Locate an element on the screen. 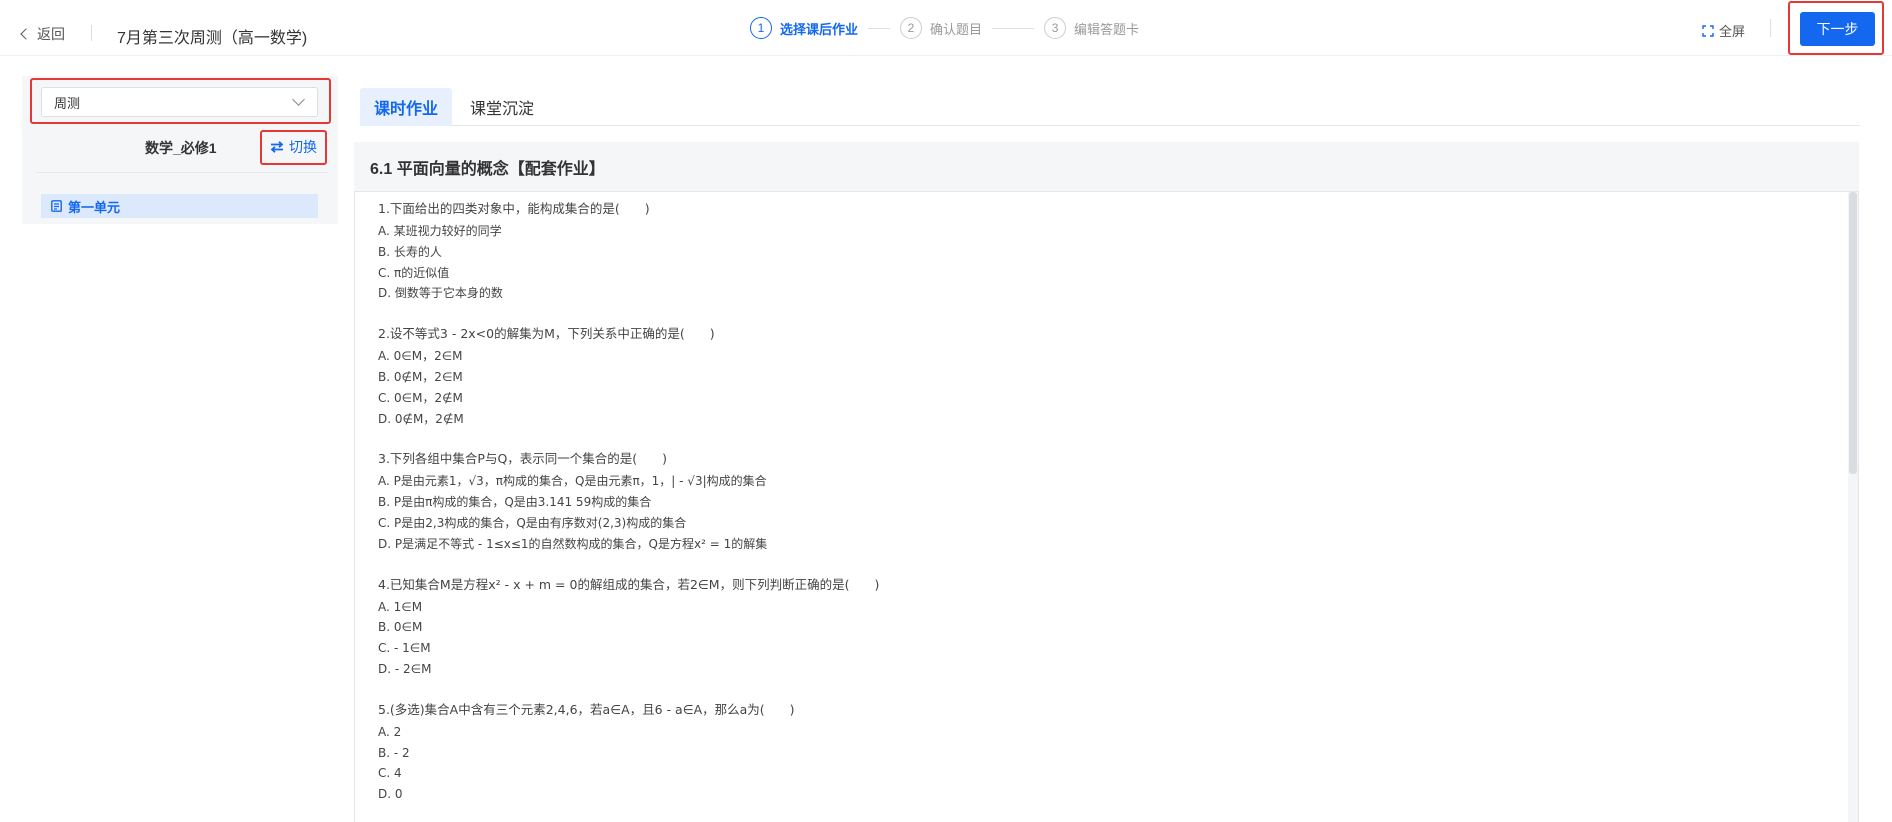 Image resolution: width=1892 pixels, height=822 pixels. step-label: 选择课后作业 is located at coordinates (819, 29).